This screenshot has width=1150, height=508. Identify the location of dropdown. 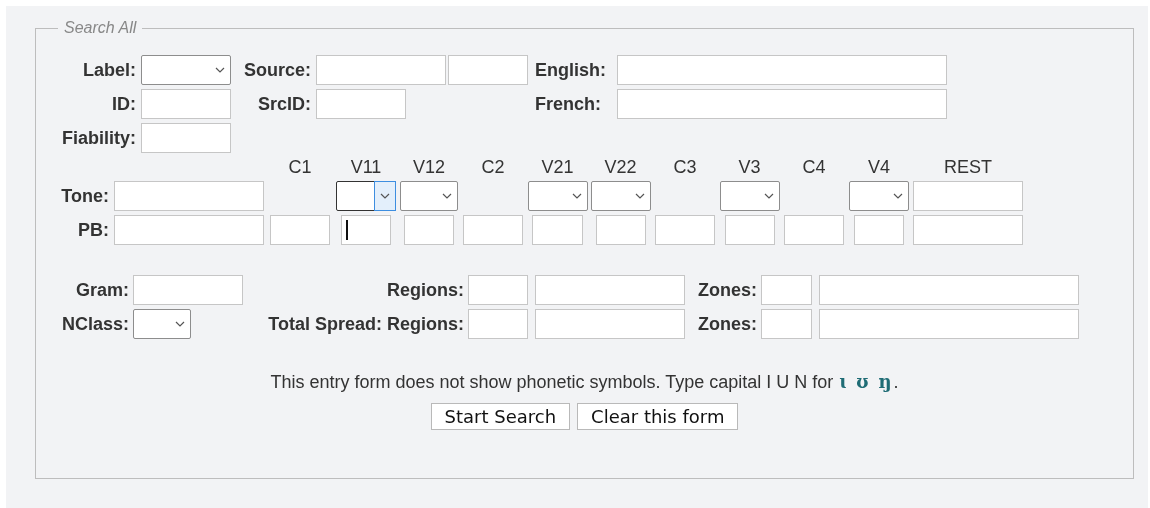
(366, 196).